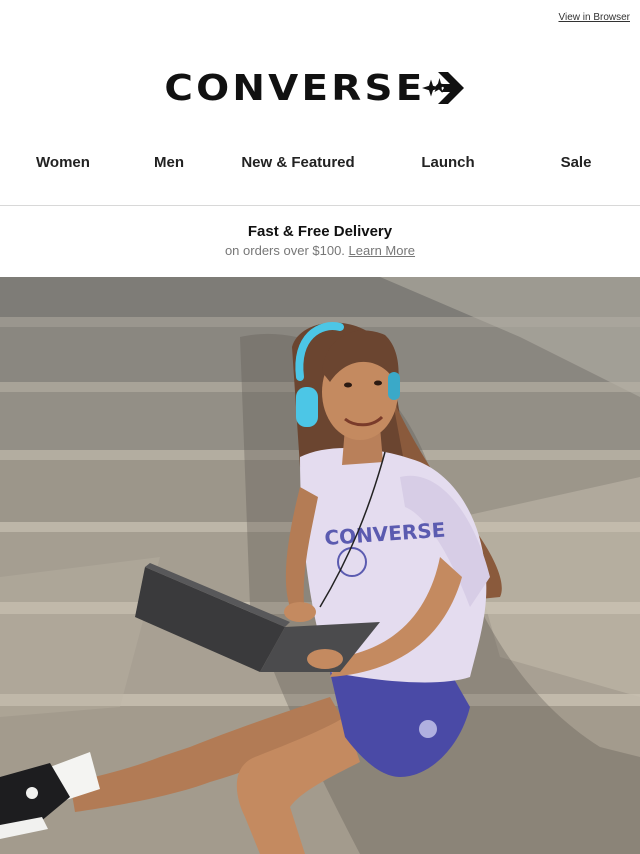  I want to click on top-bar: View in Browser, so click(320, 18).